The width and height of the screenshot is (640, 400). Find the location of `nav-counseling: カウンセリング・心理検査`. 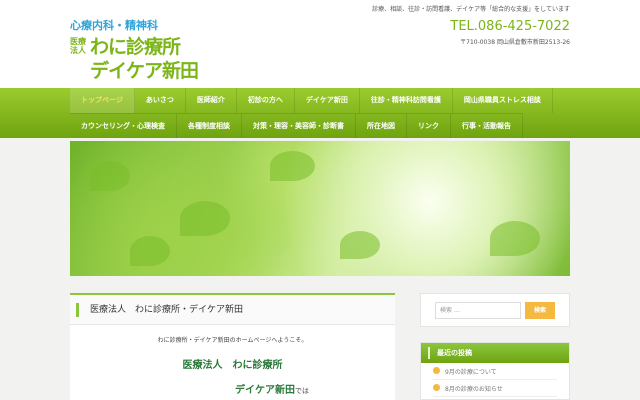

nav-counseling: カウンセリング・心理検査 is located at coordinates (123, 126).